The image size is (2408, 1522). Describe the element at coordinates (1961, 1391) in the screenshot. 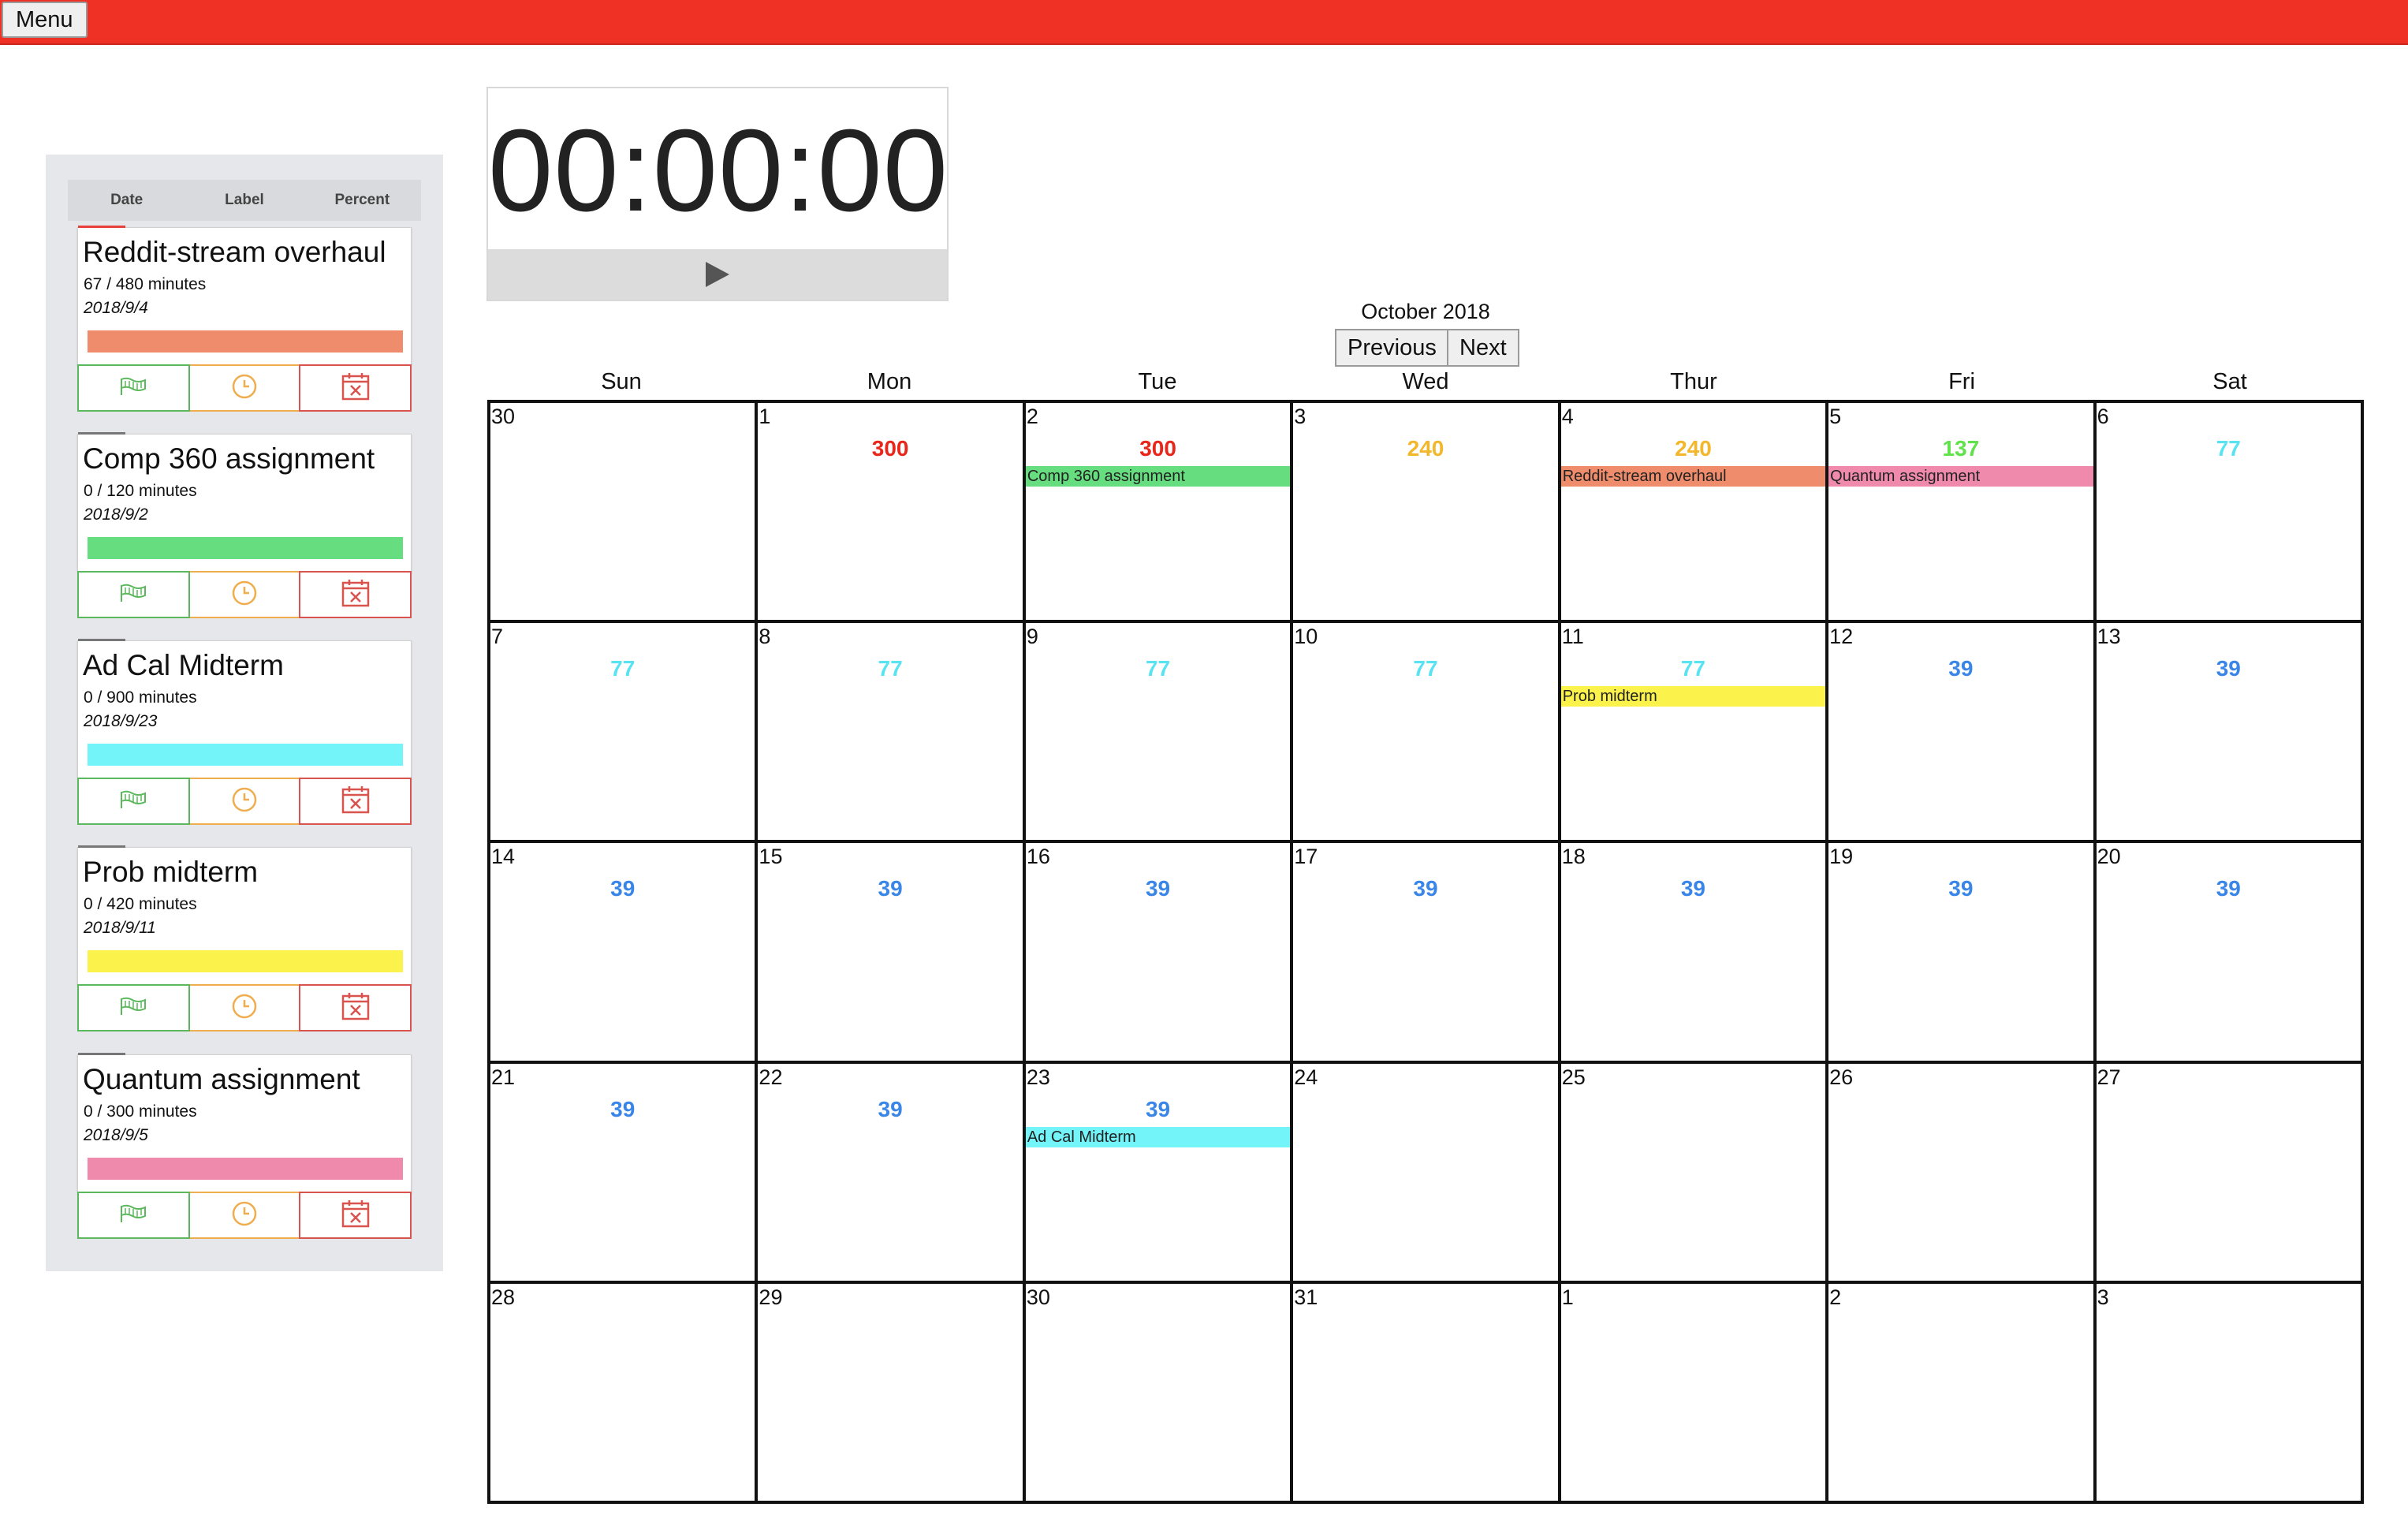

I see `calendar-day-cell: 2` at that location.